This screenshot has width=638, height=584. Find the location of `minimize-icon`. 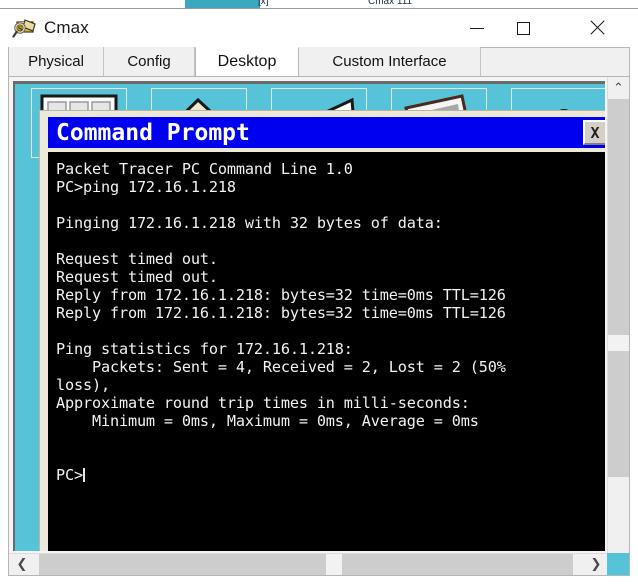

minimize-icon is located at coordinates (477, 28).